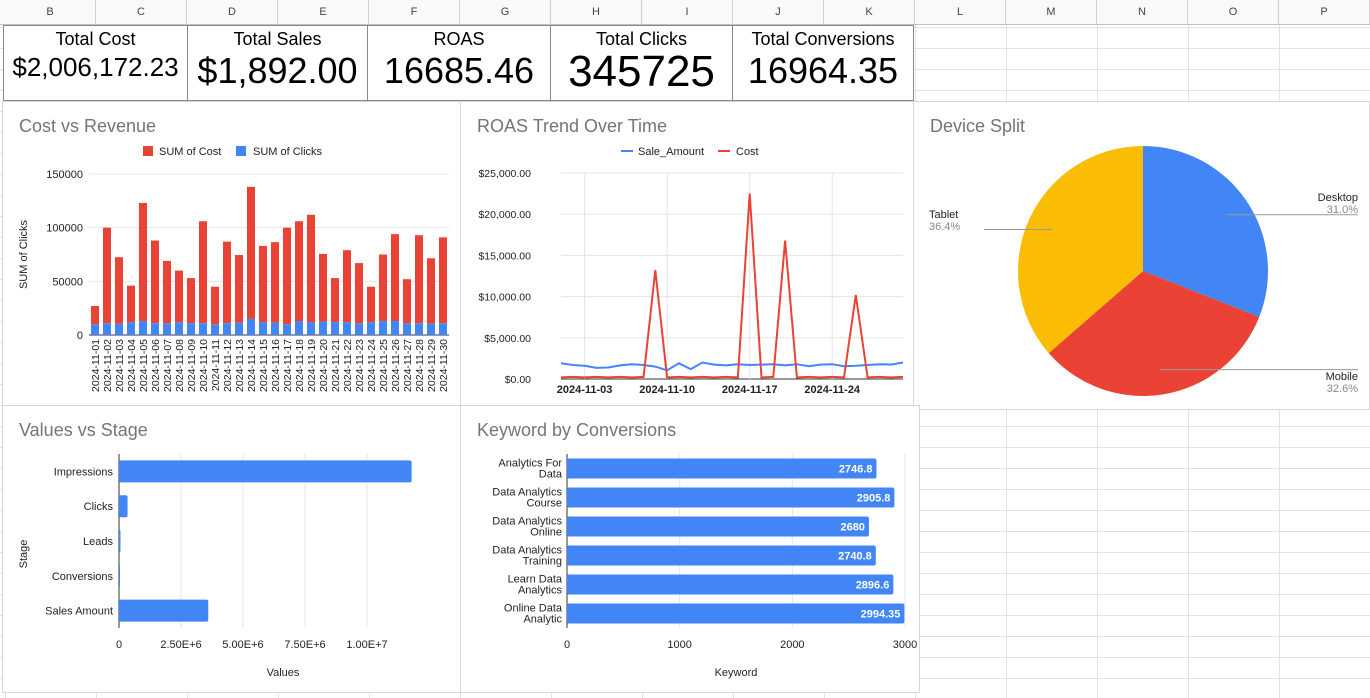 This screenshot has width=1370, height=698. Describe the element at coordinates (1142, 12) in the screenshot. I see `column-header-n: N` at that location.